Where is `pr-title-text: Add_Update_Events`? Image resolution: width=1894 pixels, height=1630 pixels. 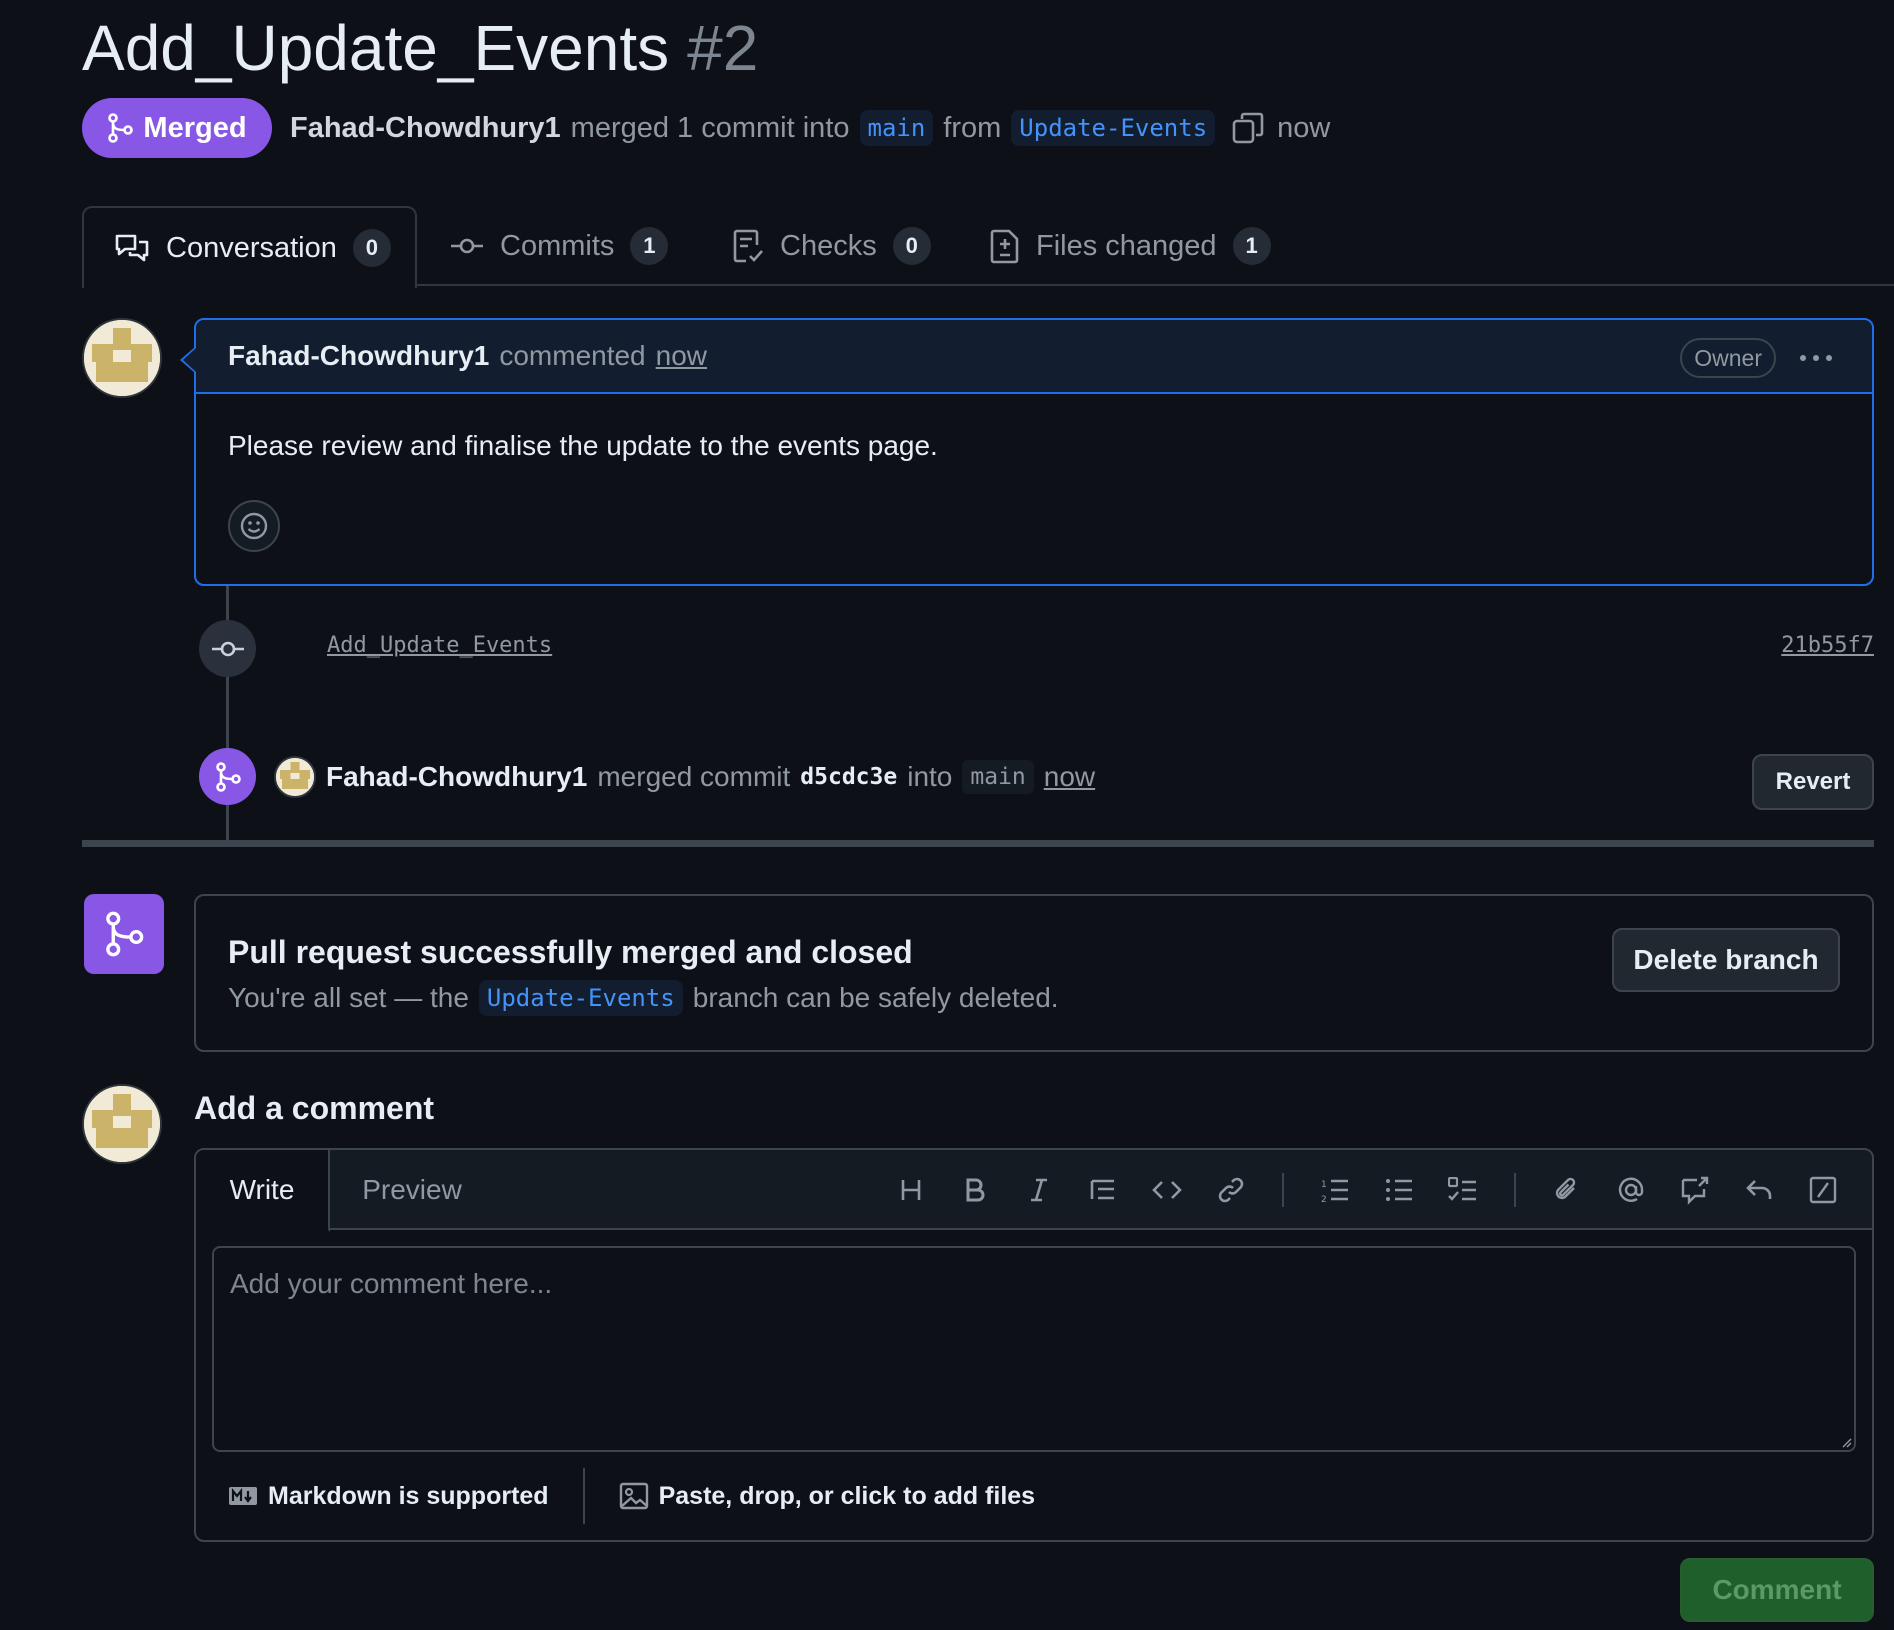 pr-title-text: Add_Update_Events is located at coordinates (376, 48).